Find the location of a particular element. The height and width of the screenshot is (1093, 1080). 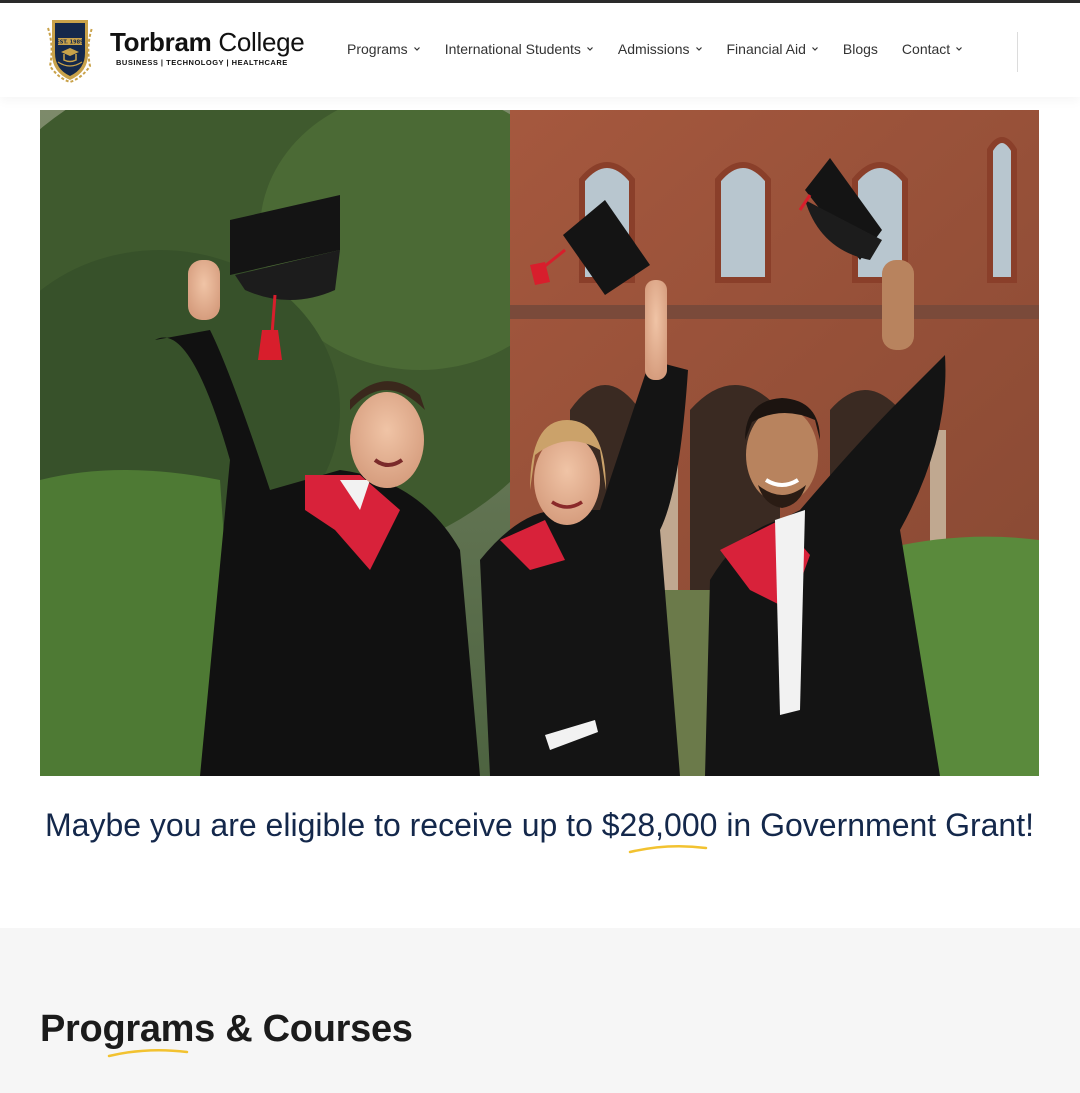

college-crest-icon: EST. 1989 is located at coordinates (70, 50).